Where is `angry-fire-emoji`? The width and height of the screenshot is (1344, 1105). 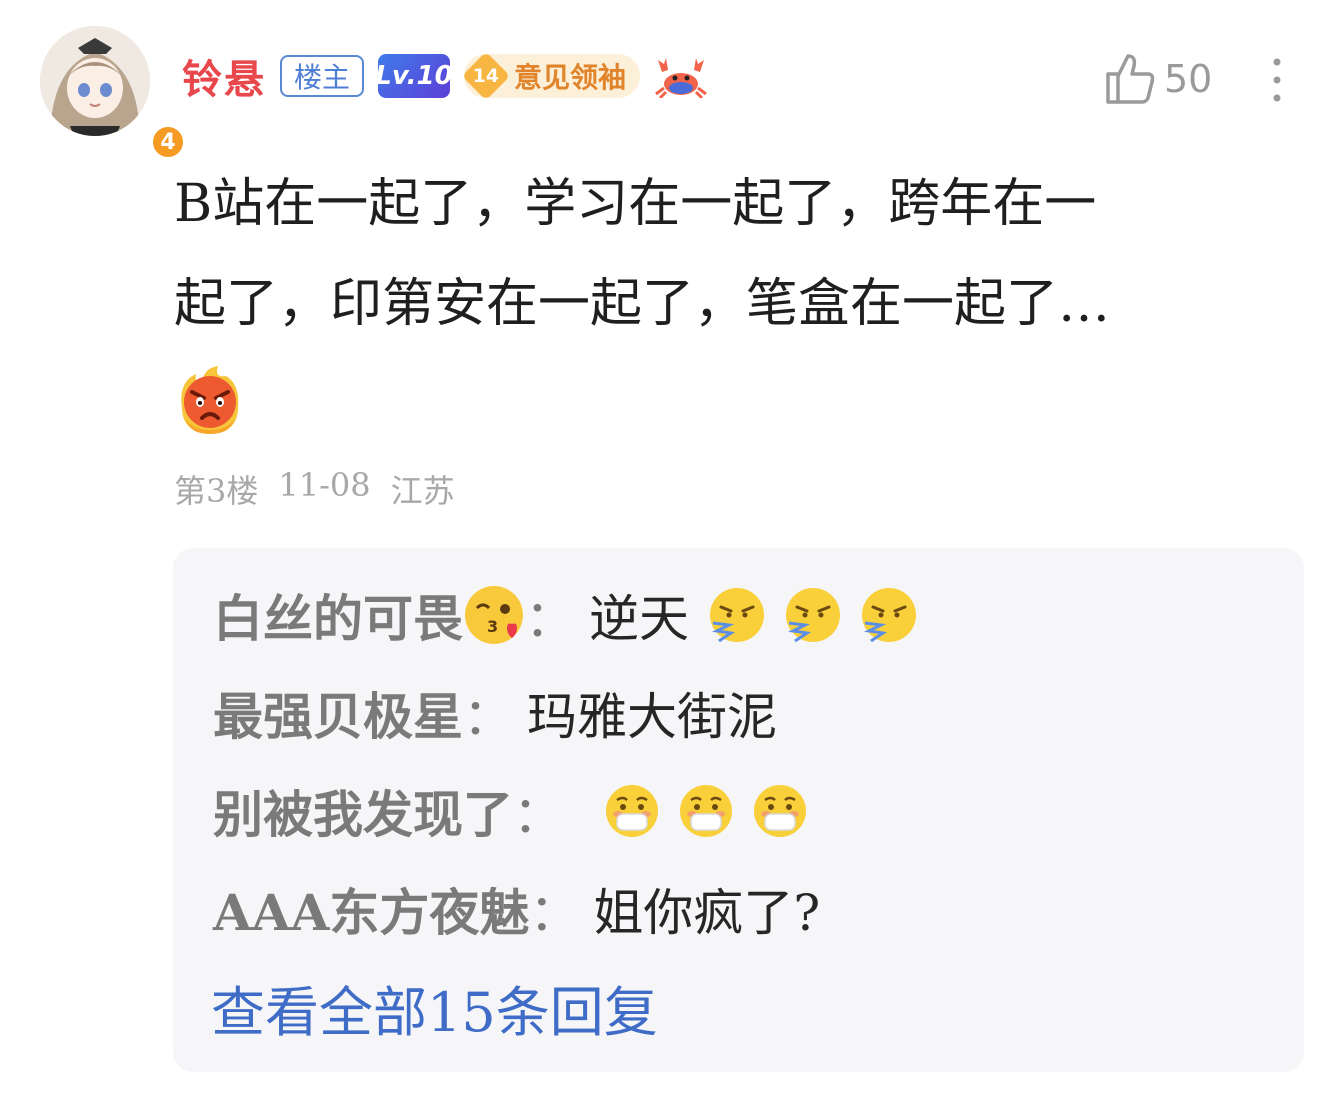 angry-fire-emoji is located at coordinates (210, 400).